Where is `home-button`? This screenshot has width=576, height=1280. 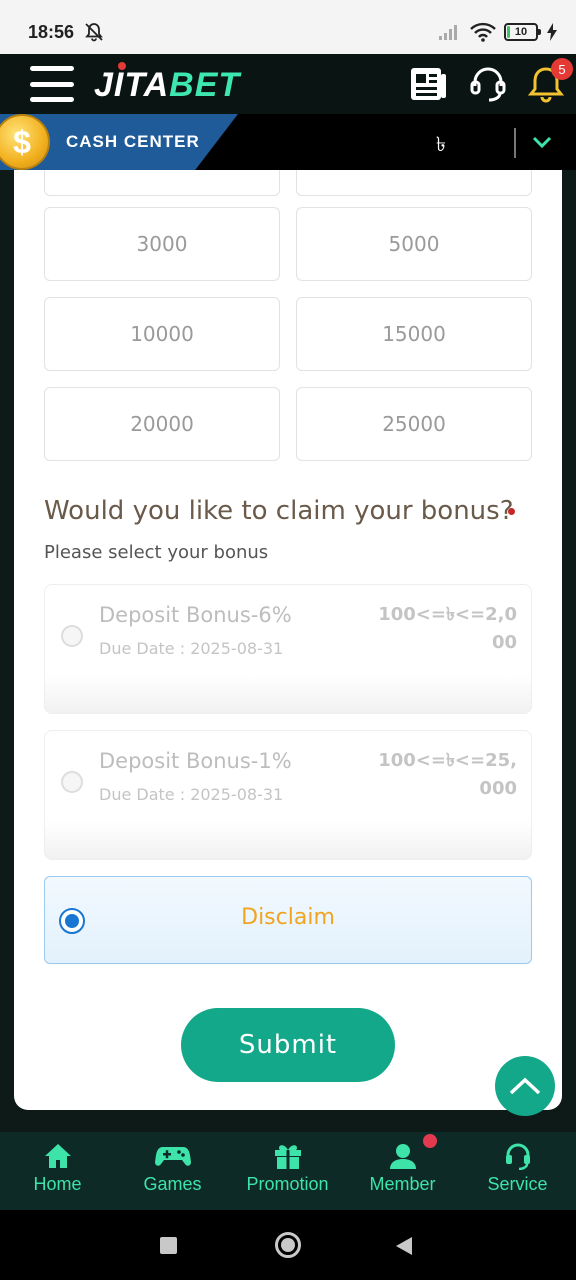
home-button is located at coordinates (288, 1245).